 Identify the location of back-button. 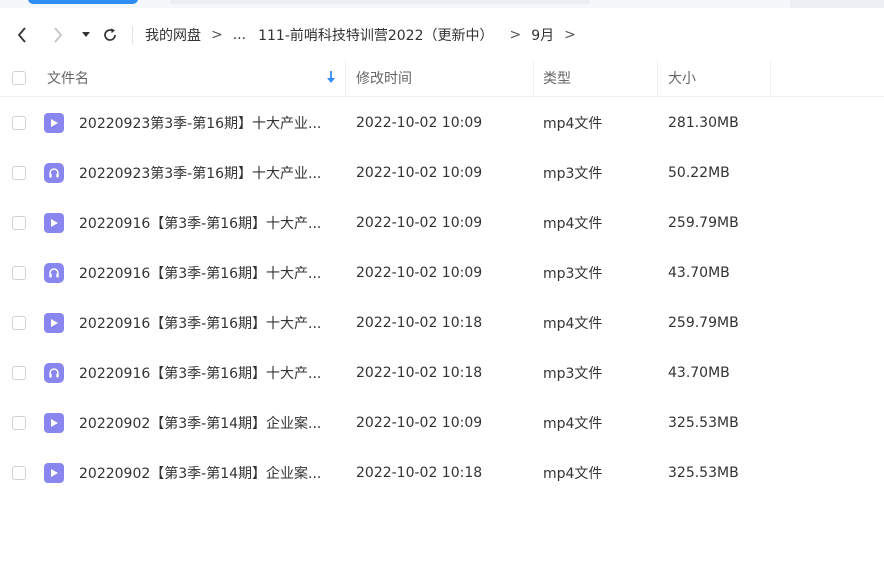
(22, 35).